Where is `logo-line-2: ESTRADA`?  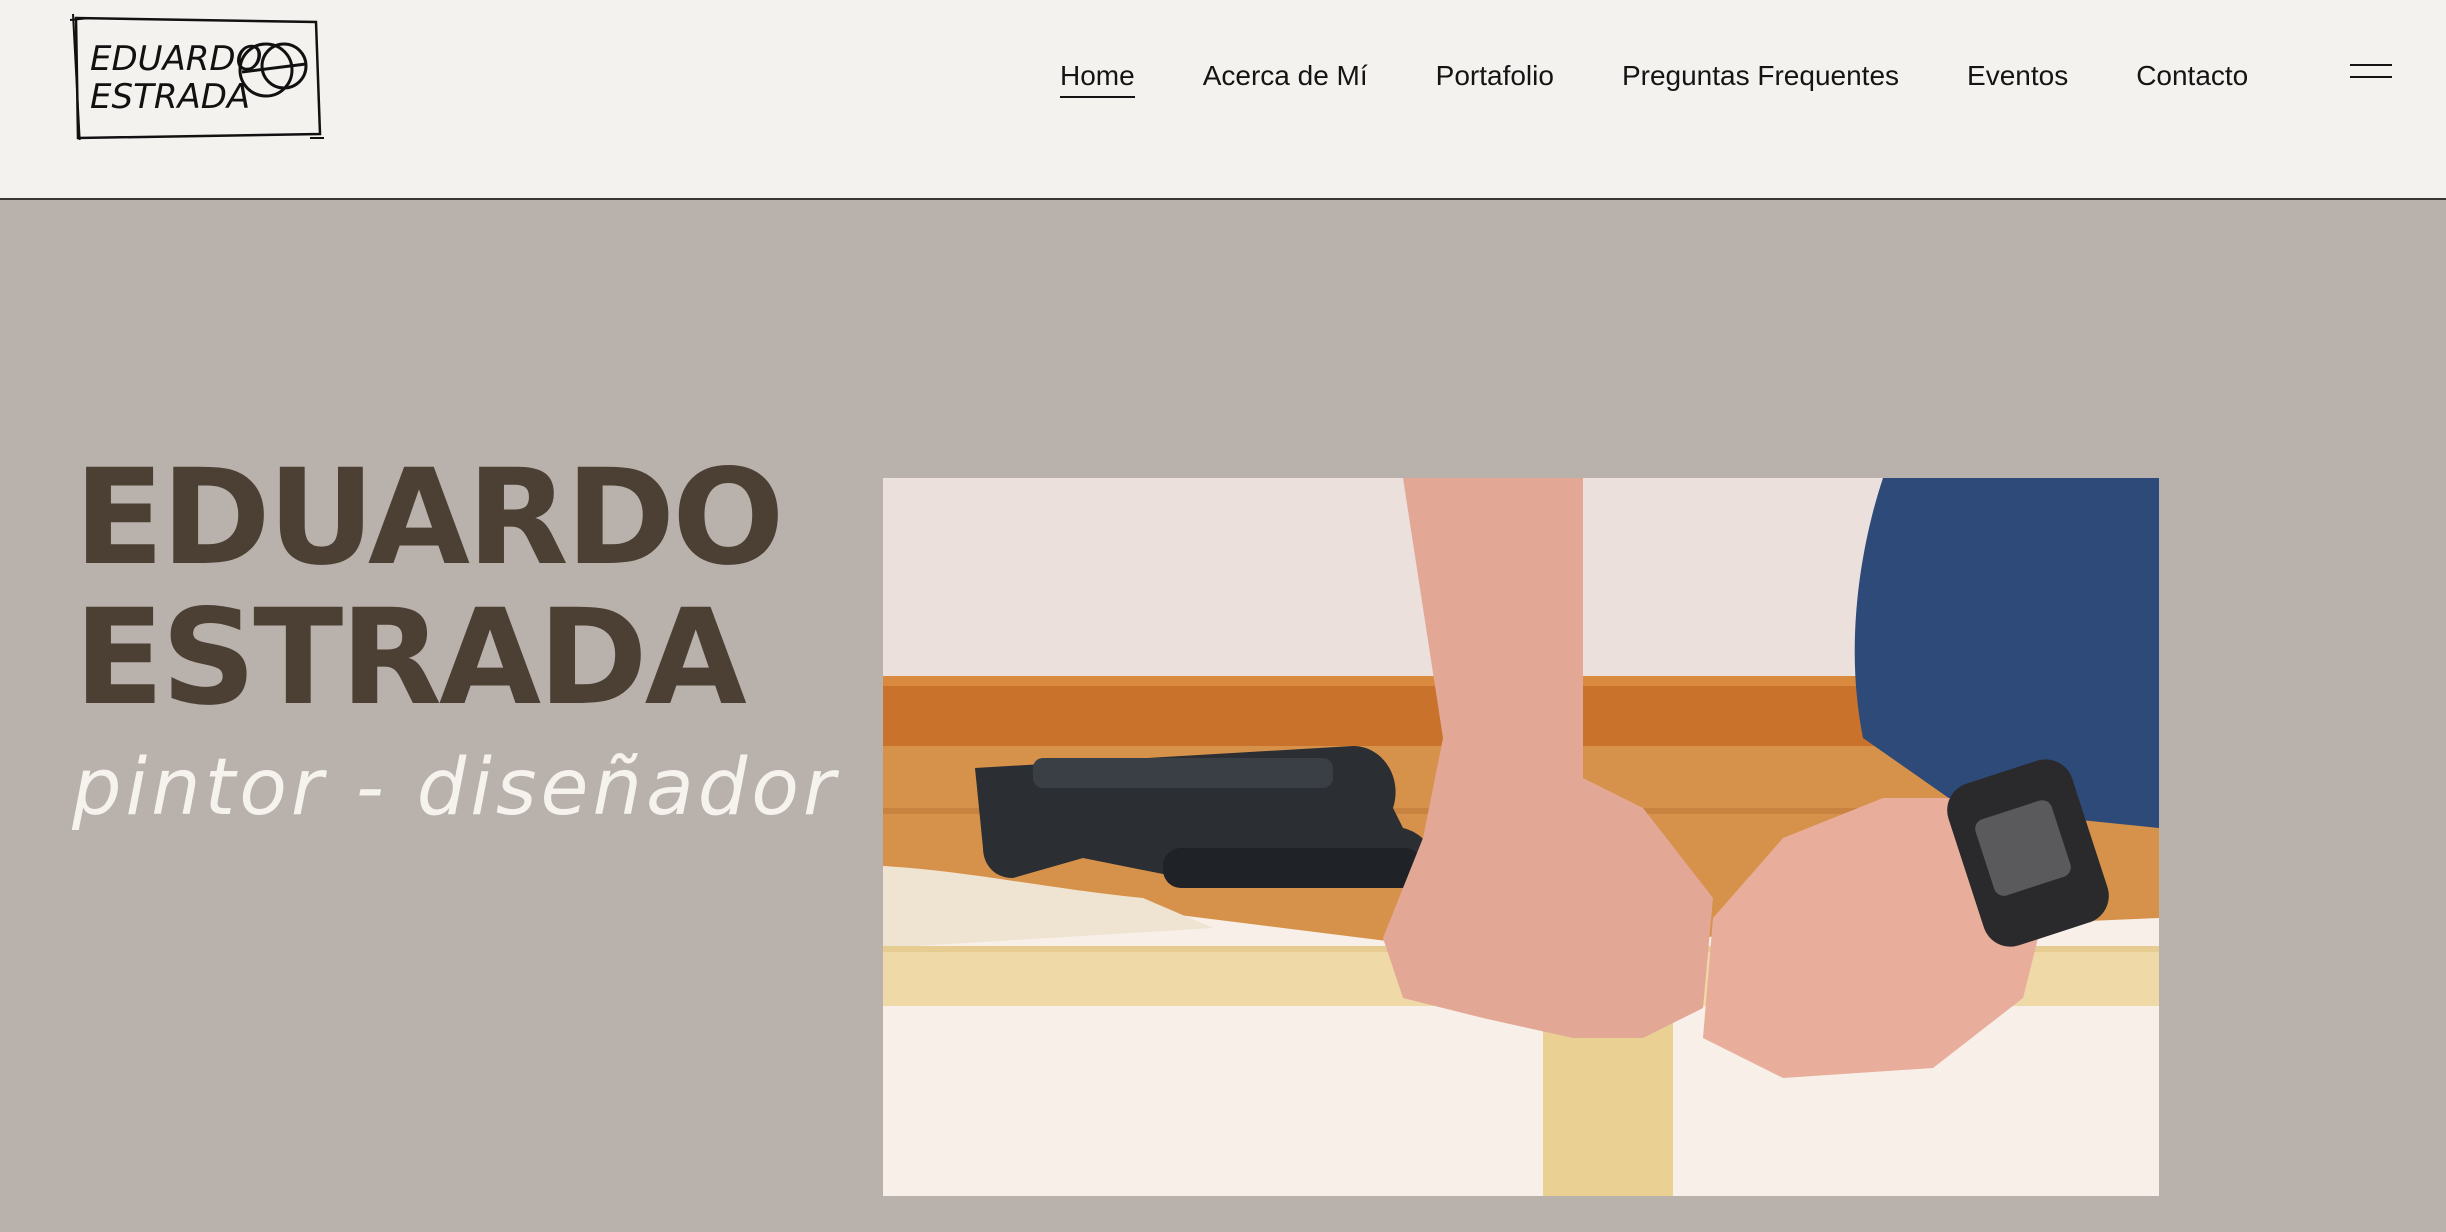
logo-line-2: ESTRADA is located at coordinates (170, 97).